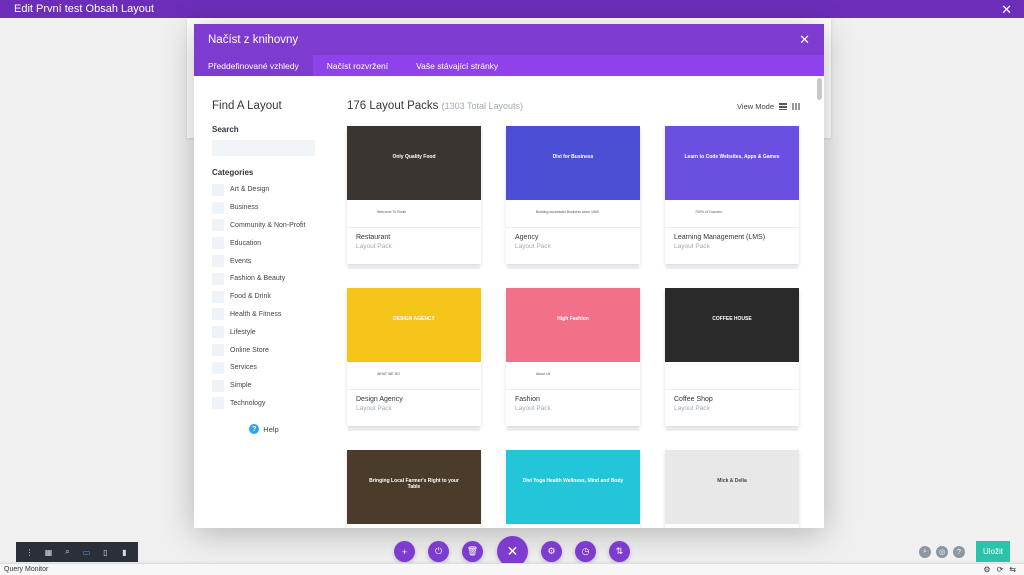 This screenshot has height=575, width=1024. I want to click on search-icon: ⌕, so click(925, 552).